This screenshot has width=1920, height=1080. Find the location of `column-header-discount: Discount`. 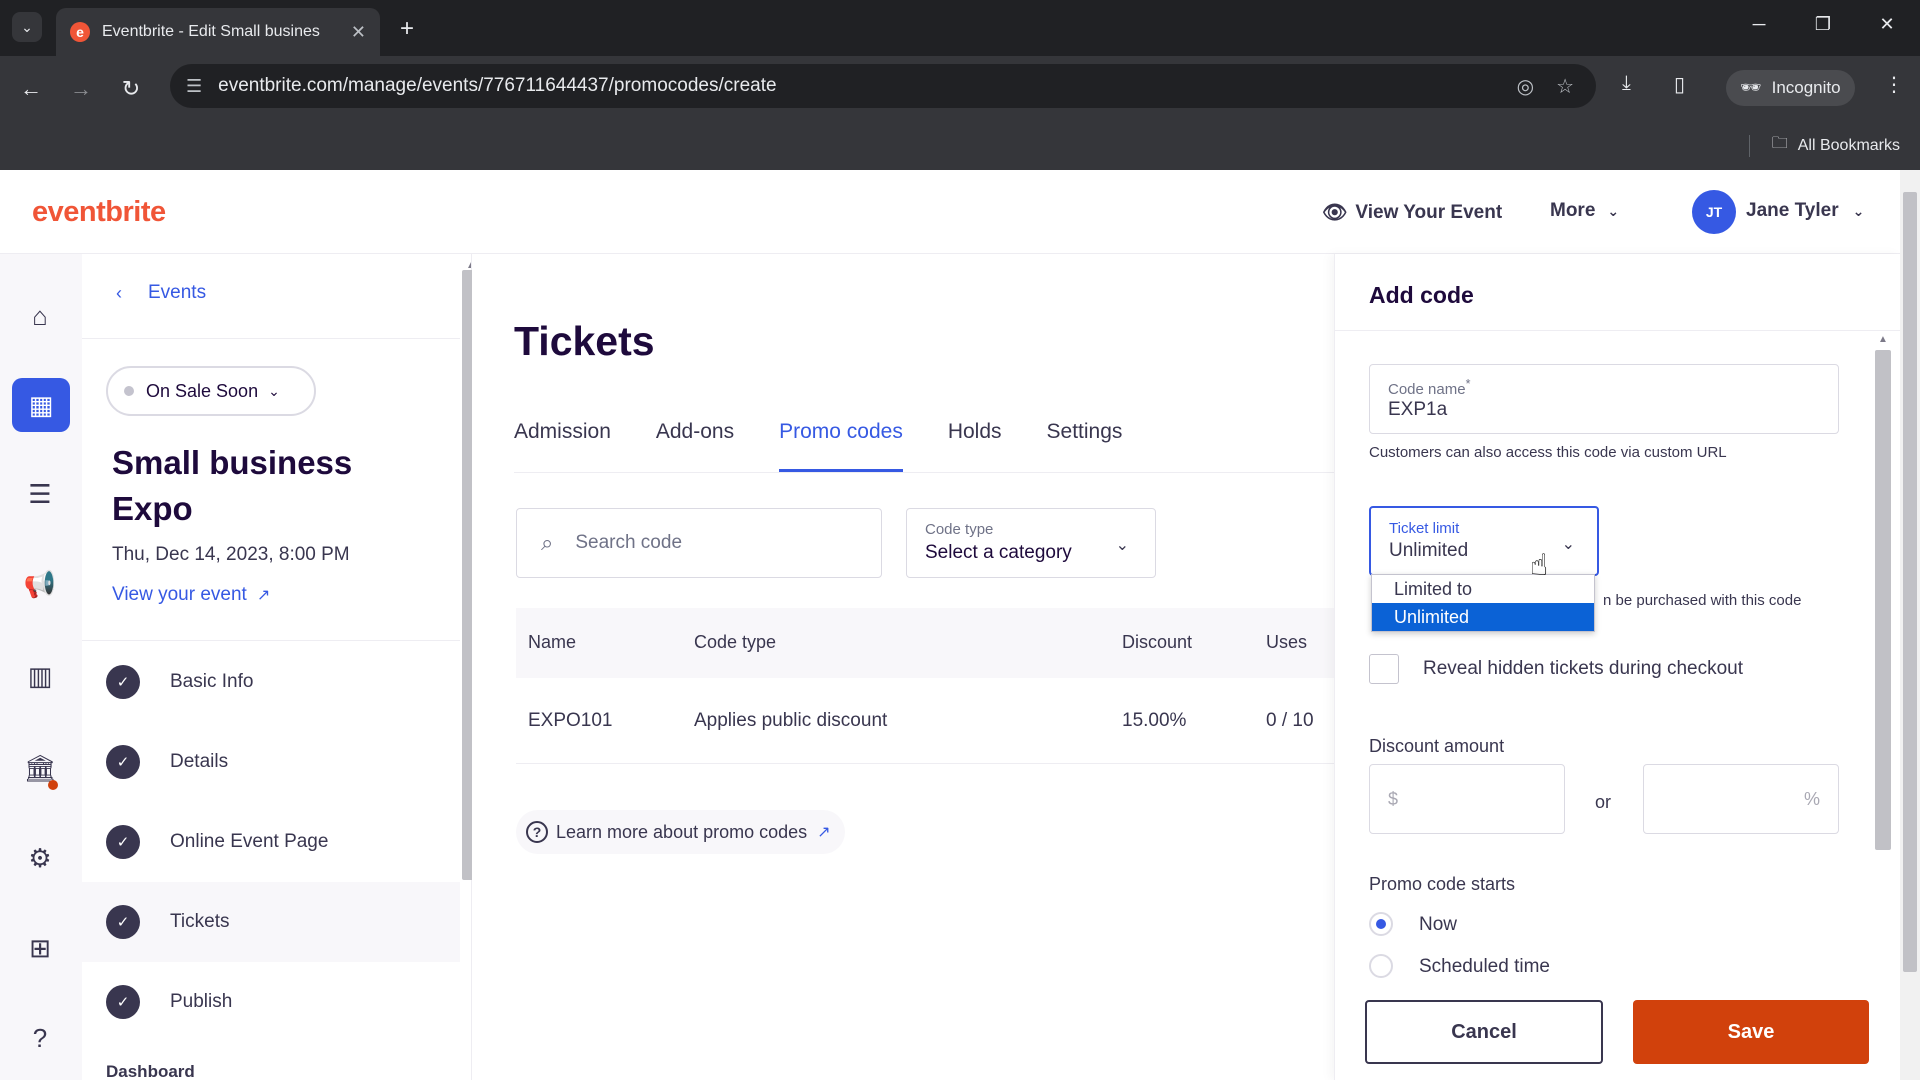

column-header-discount: Discount is located at coordinates (1157, 642).